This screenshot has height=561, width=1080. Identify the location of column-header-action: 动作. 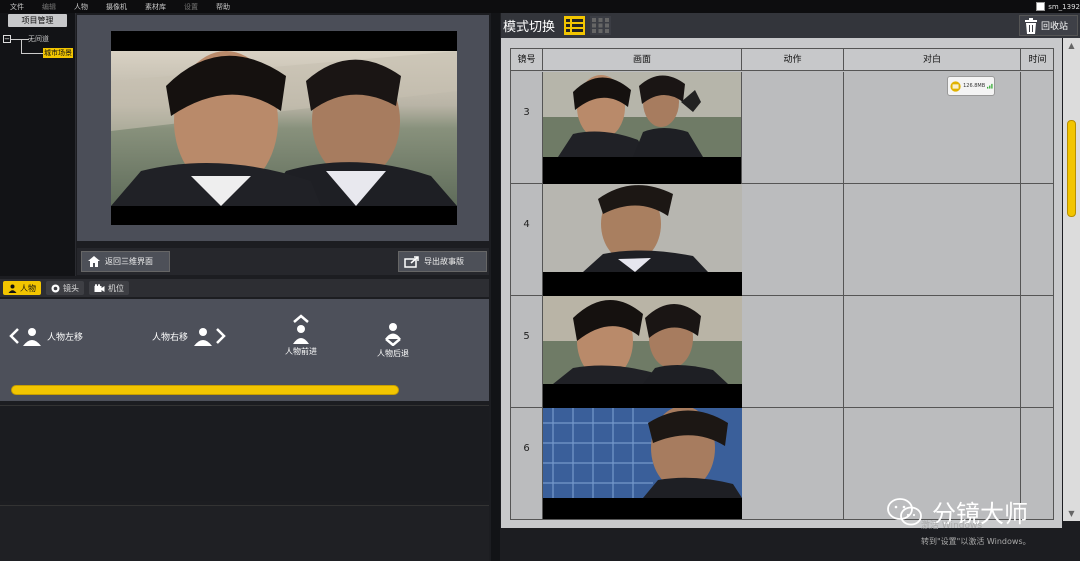
(793, 60).